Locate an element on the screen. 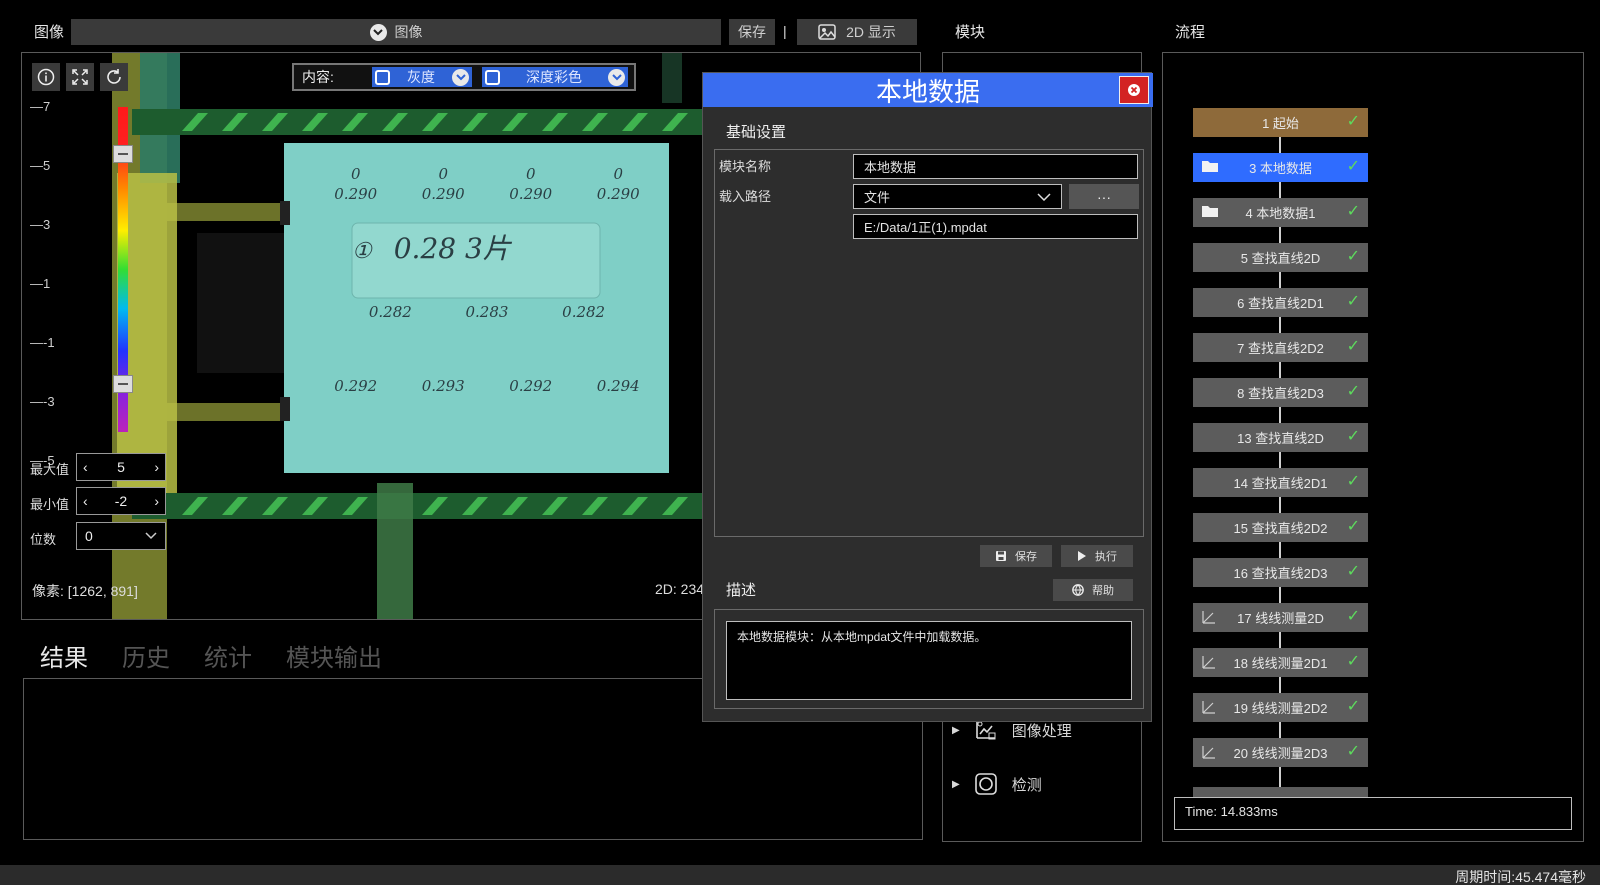 This screenshot has height=885, width=1600. dialog-titlebar: 本地数据 is located at coordinates (928, 90).